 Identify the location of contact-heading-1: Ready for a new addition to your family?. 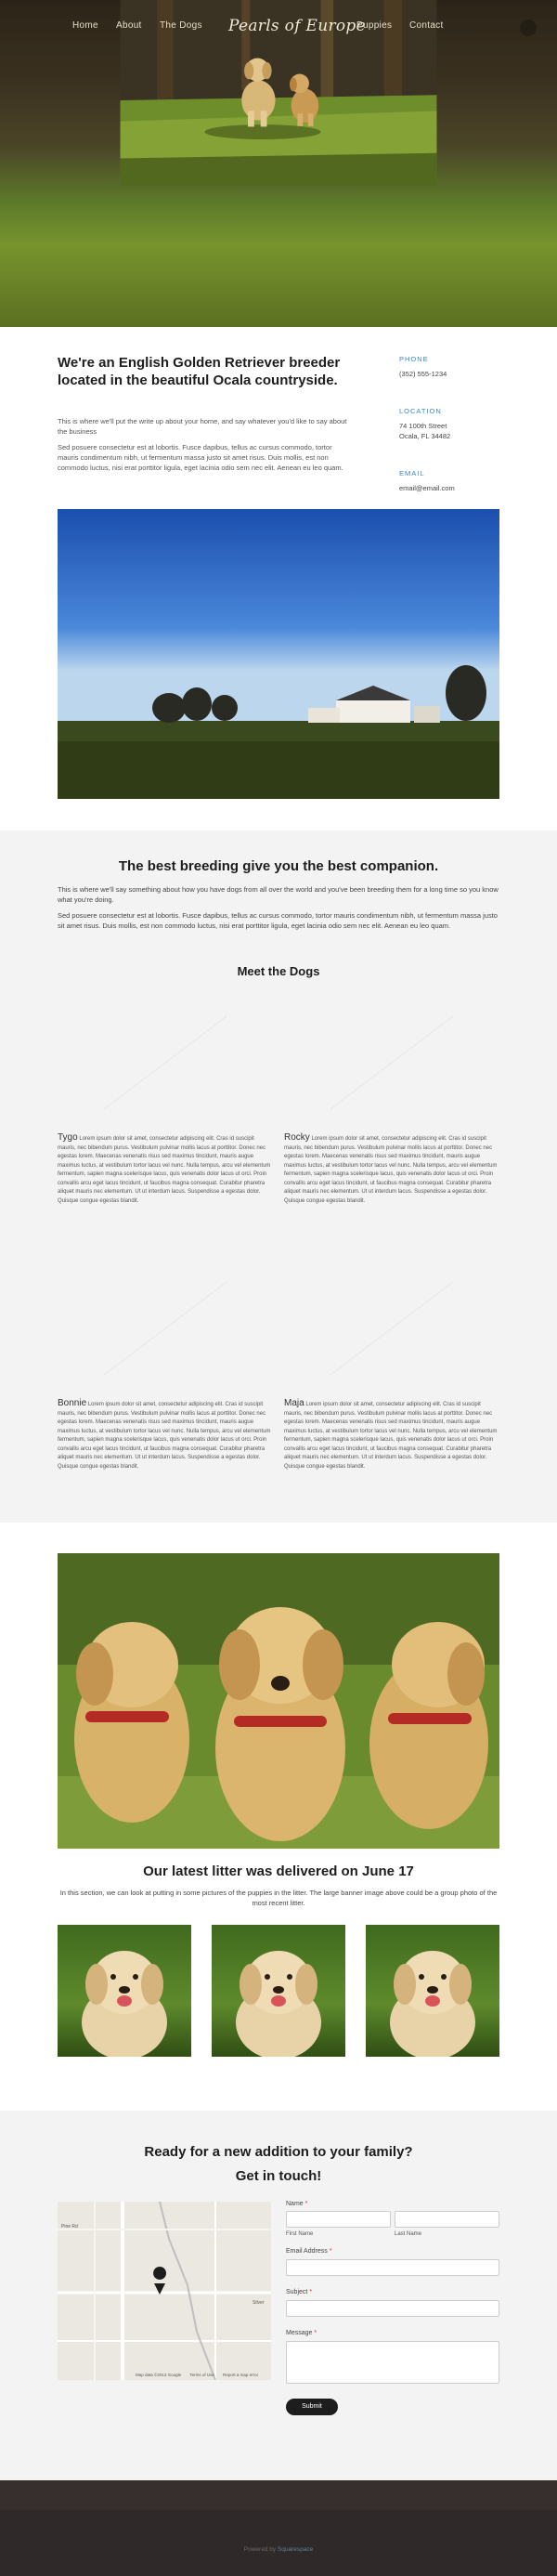
(278, 2152).